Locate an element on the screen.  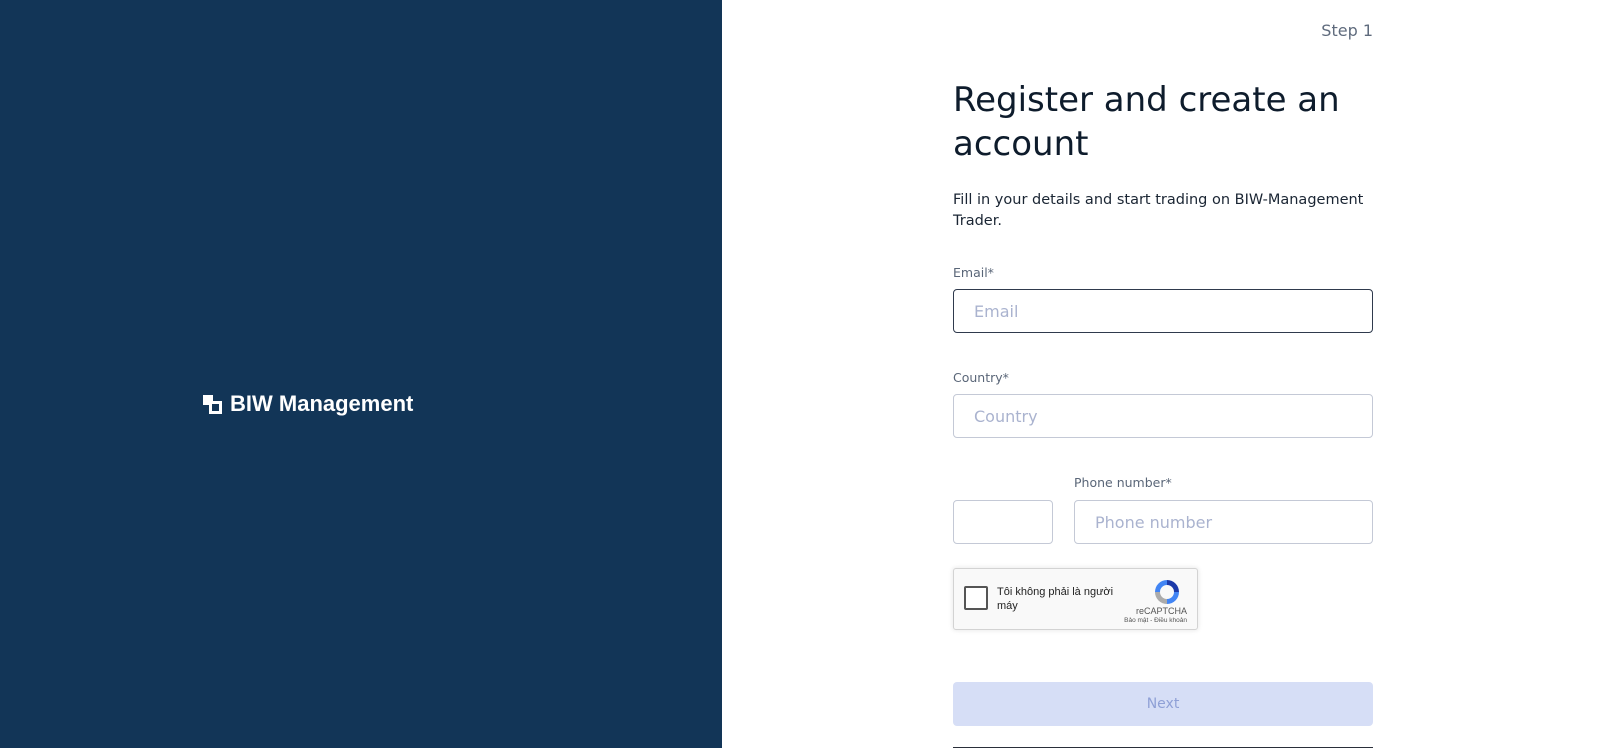
recaptcha-checkbox is located at coordinates (976, 598).